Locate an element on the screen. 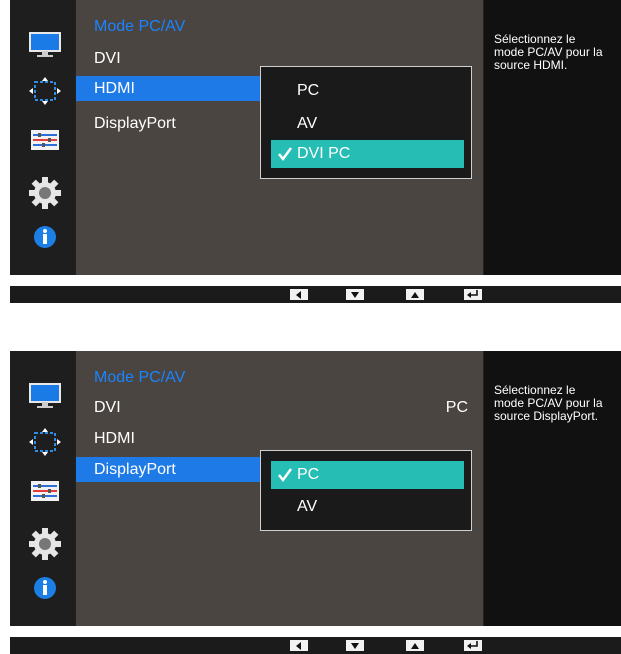  option-label: DVI PC is located at coordinates (324, 153).